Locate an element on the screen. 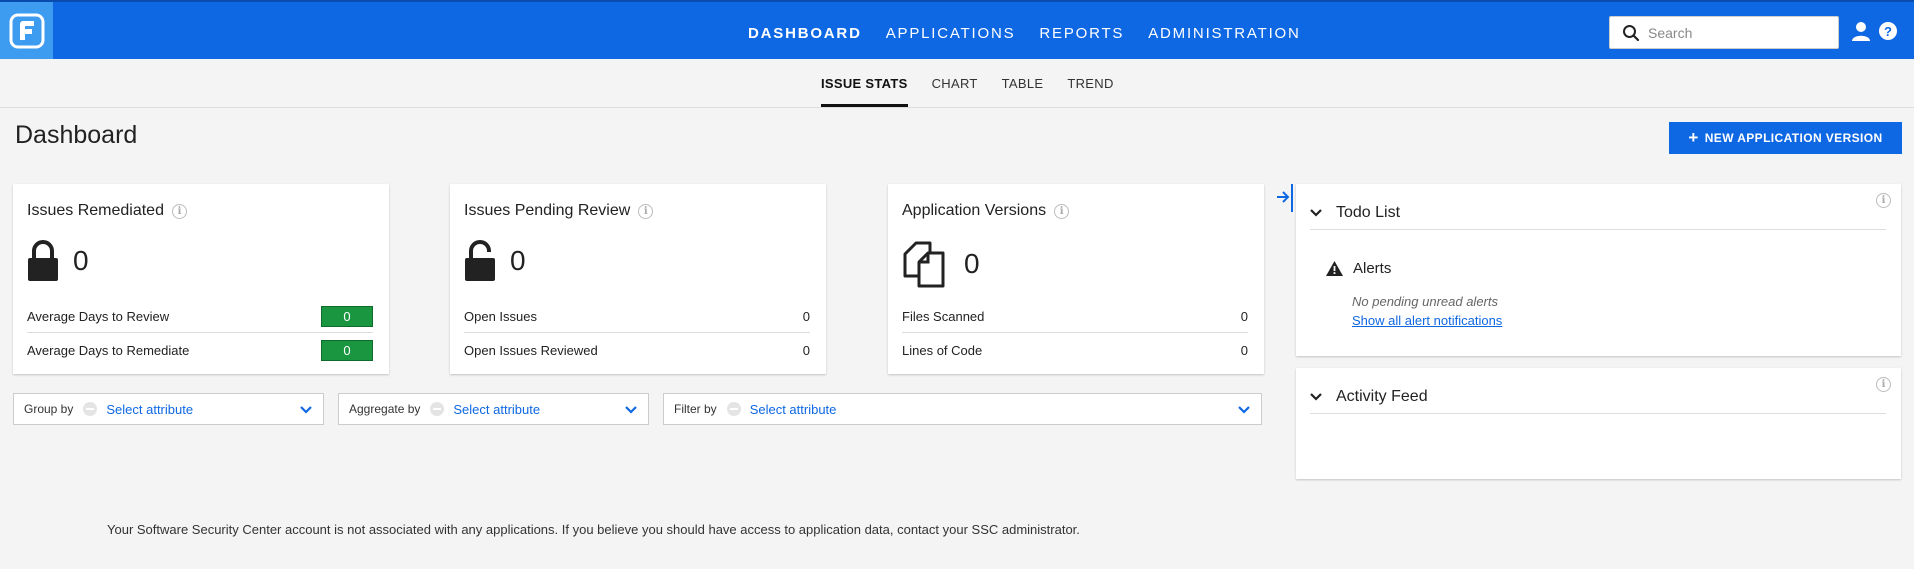  card-row: Lines of Code 0 is located at coordinates (1075, 350).